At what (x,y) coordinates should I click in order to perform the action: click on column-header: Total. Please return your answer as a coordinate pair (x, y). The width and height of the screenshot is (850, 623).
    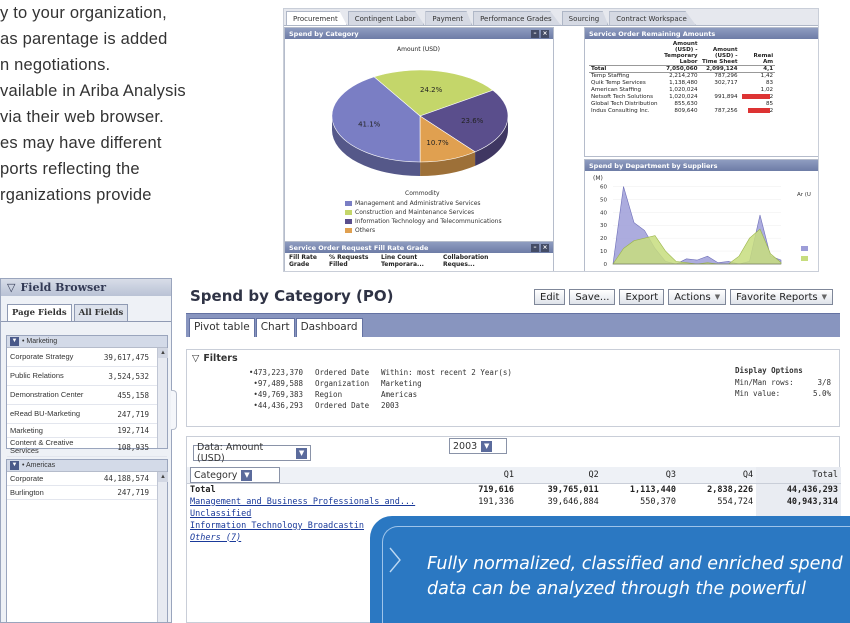
    Looking at the image, I should click on (798, 475).